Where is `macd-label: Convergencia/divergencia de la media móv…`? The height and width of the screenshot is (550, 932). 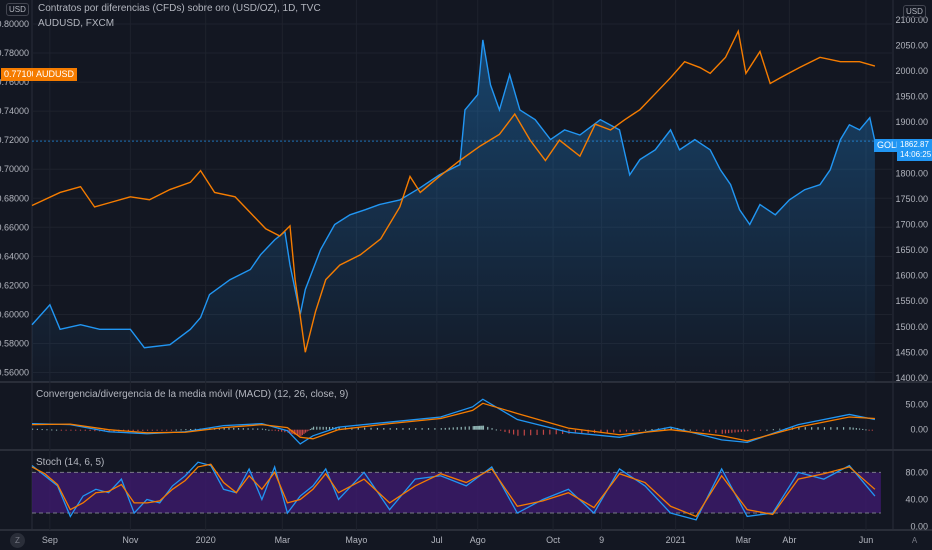
macd-label: Convergencia/divergencia de la media móv… is located at coordinates (192, 394).